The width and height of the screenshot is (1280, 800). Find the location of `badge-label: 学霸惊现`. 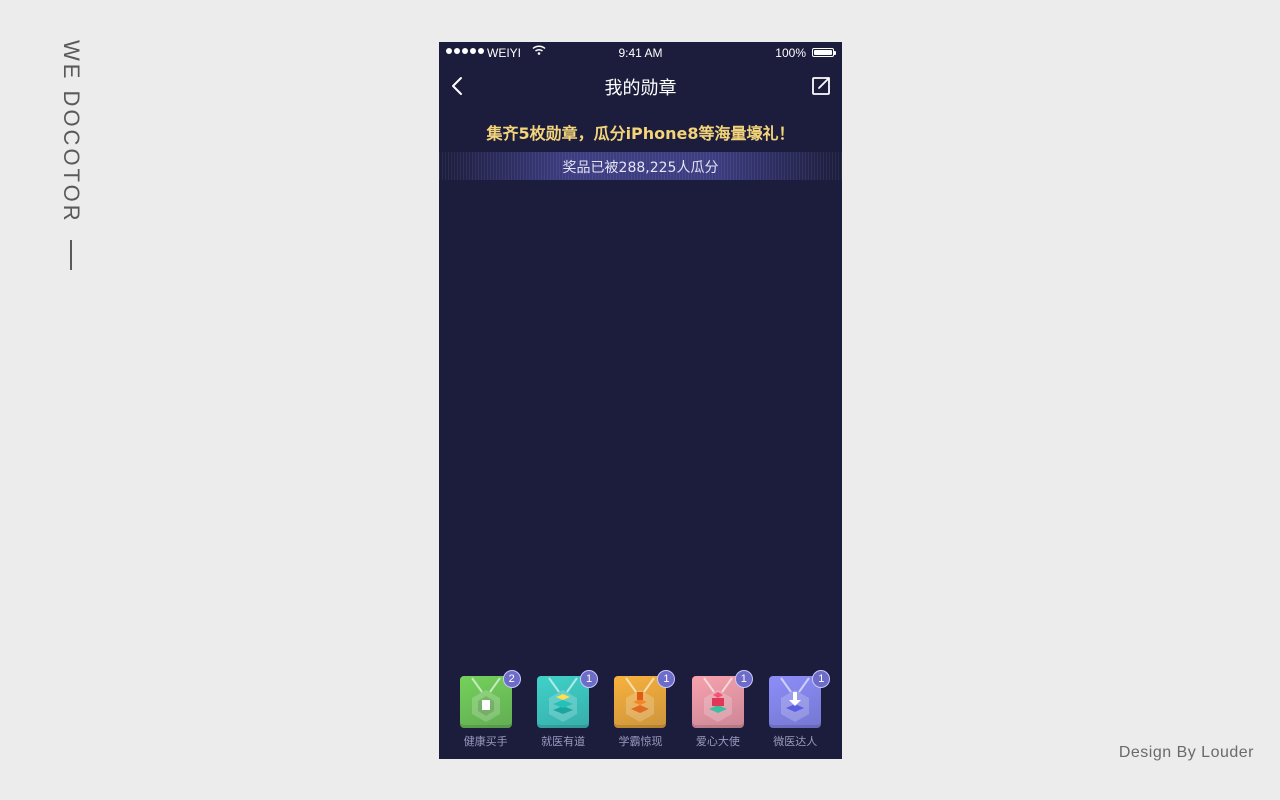

badge-label: 学霸惊现 is located at coordinates (640, 741).